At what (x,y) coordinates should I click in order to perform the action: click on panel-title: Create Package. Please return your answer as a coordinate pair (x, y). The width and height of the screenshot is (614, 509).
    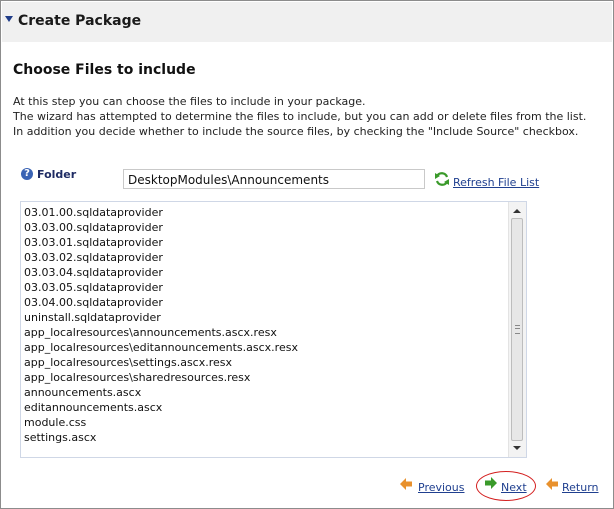
    Looking at the image, I should click on (80, 21).